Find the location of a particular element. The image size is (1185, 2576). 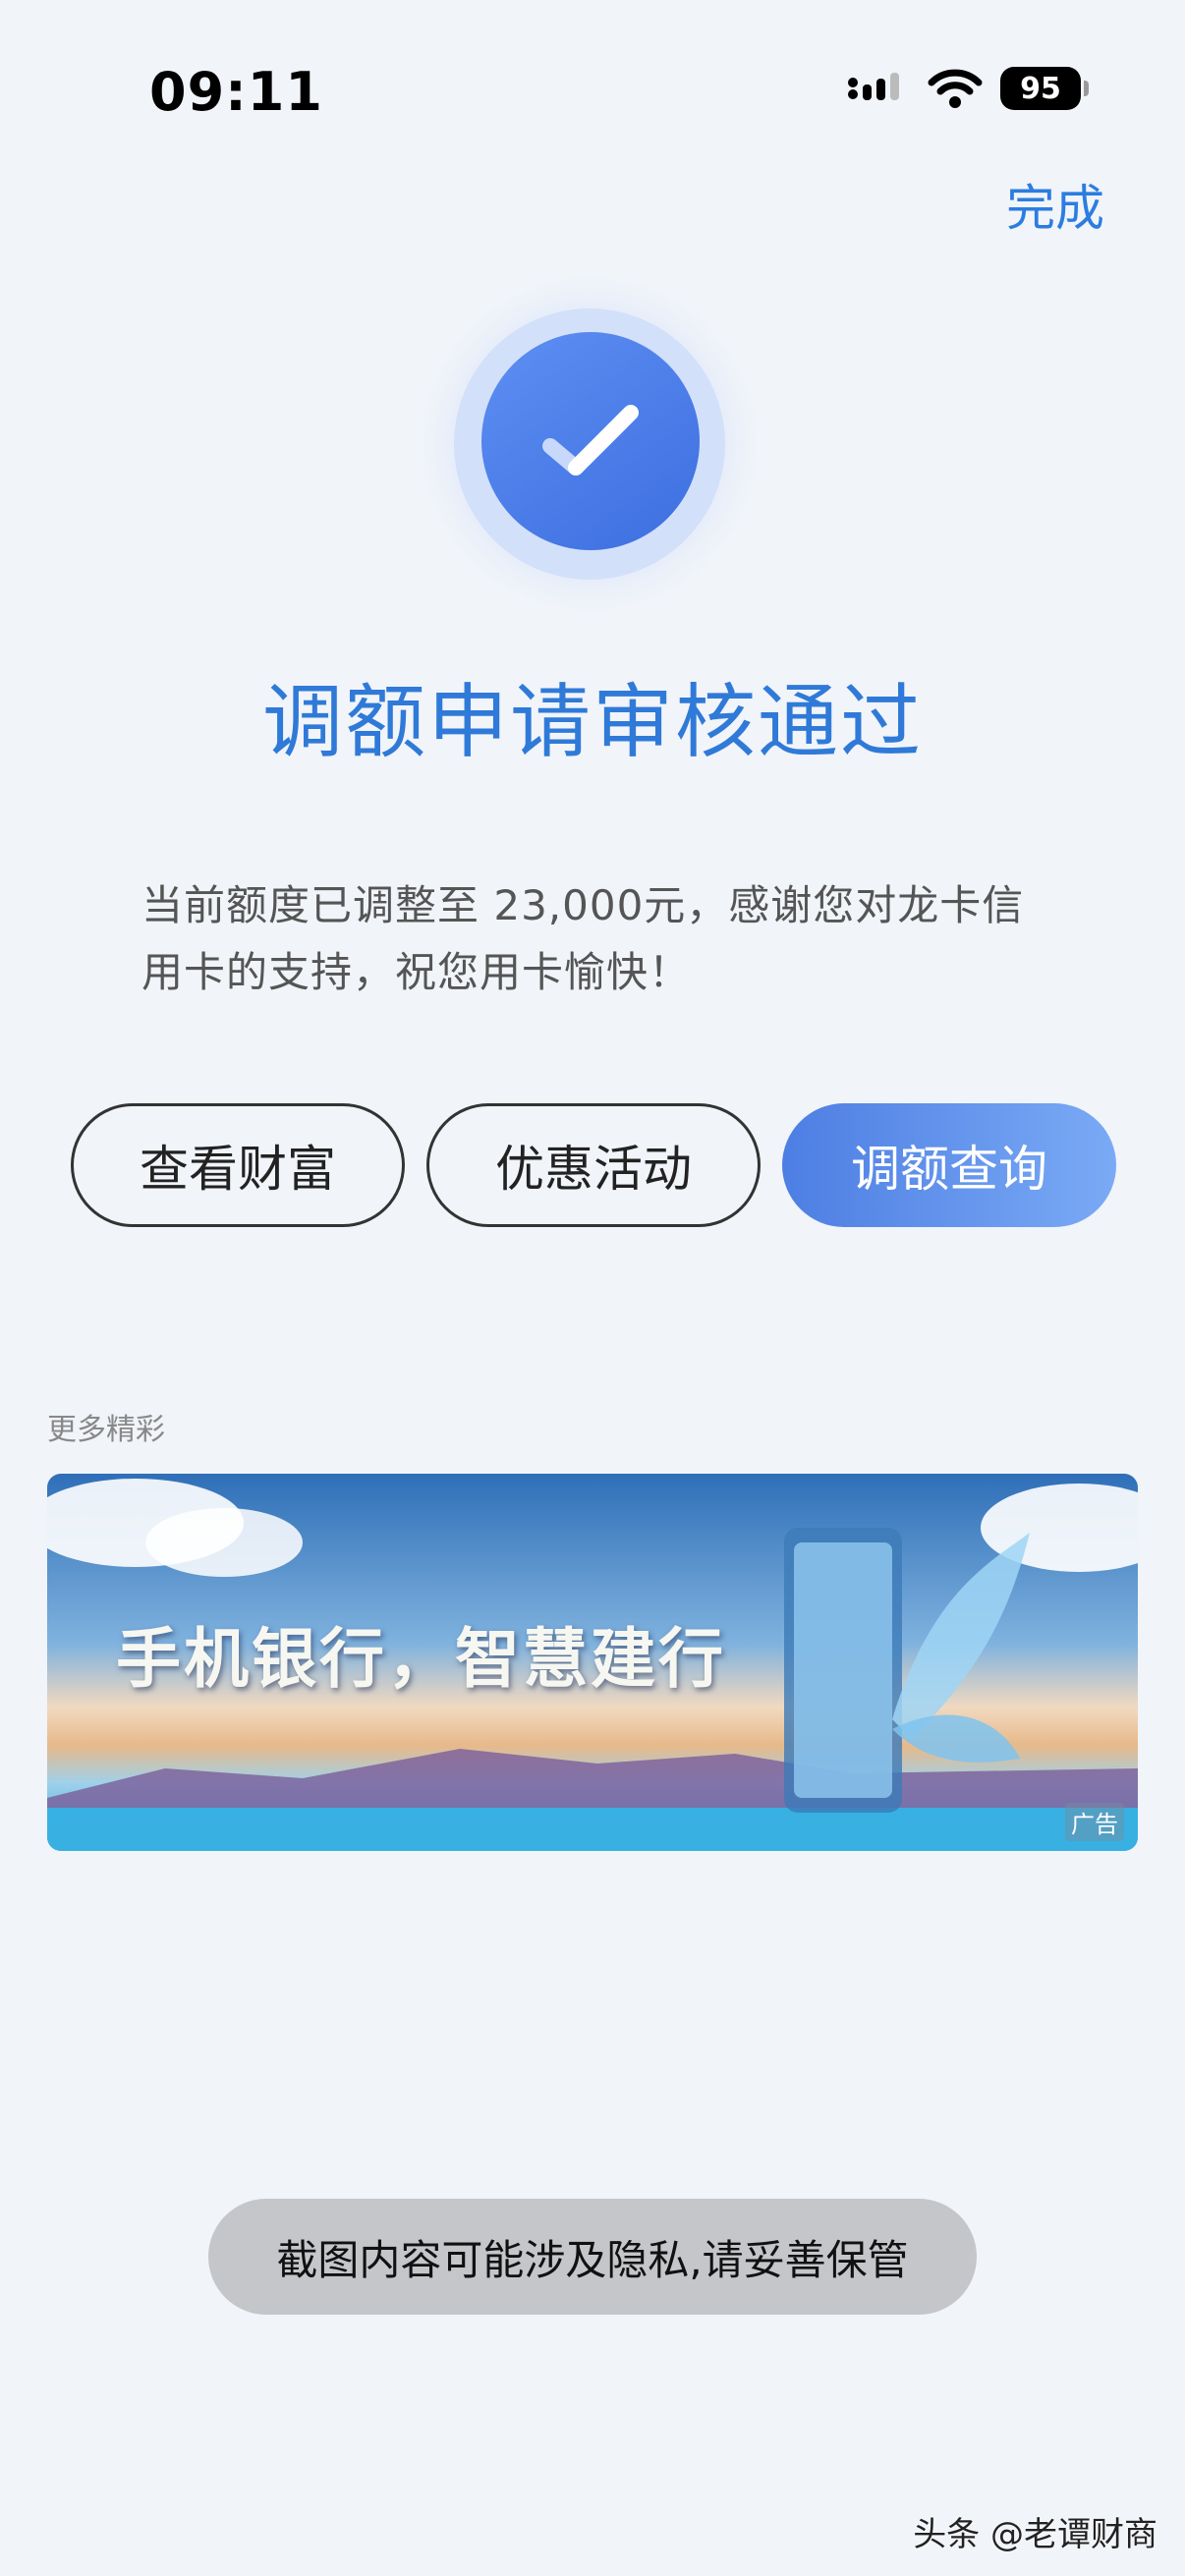

checkmark-icon is located at coordinates (591, 440).